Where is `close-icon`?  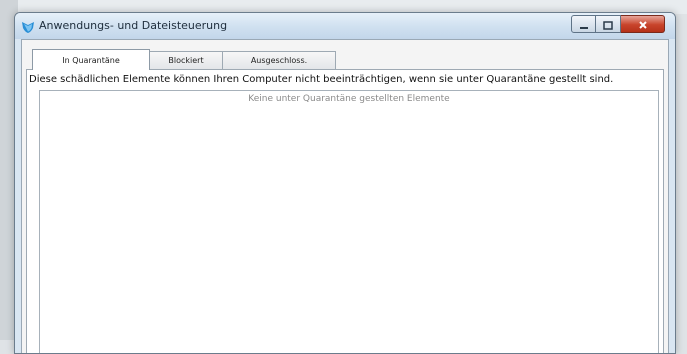
close-icon is located at coordinates (643, 24).